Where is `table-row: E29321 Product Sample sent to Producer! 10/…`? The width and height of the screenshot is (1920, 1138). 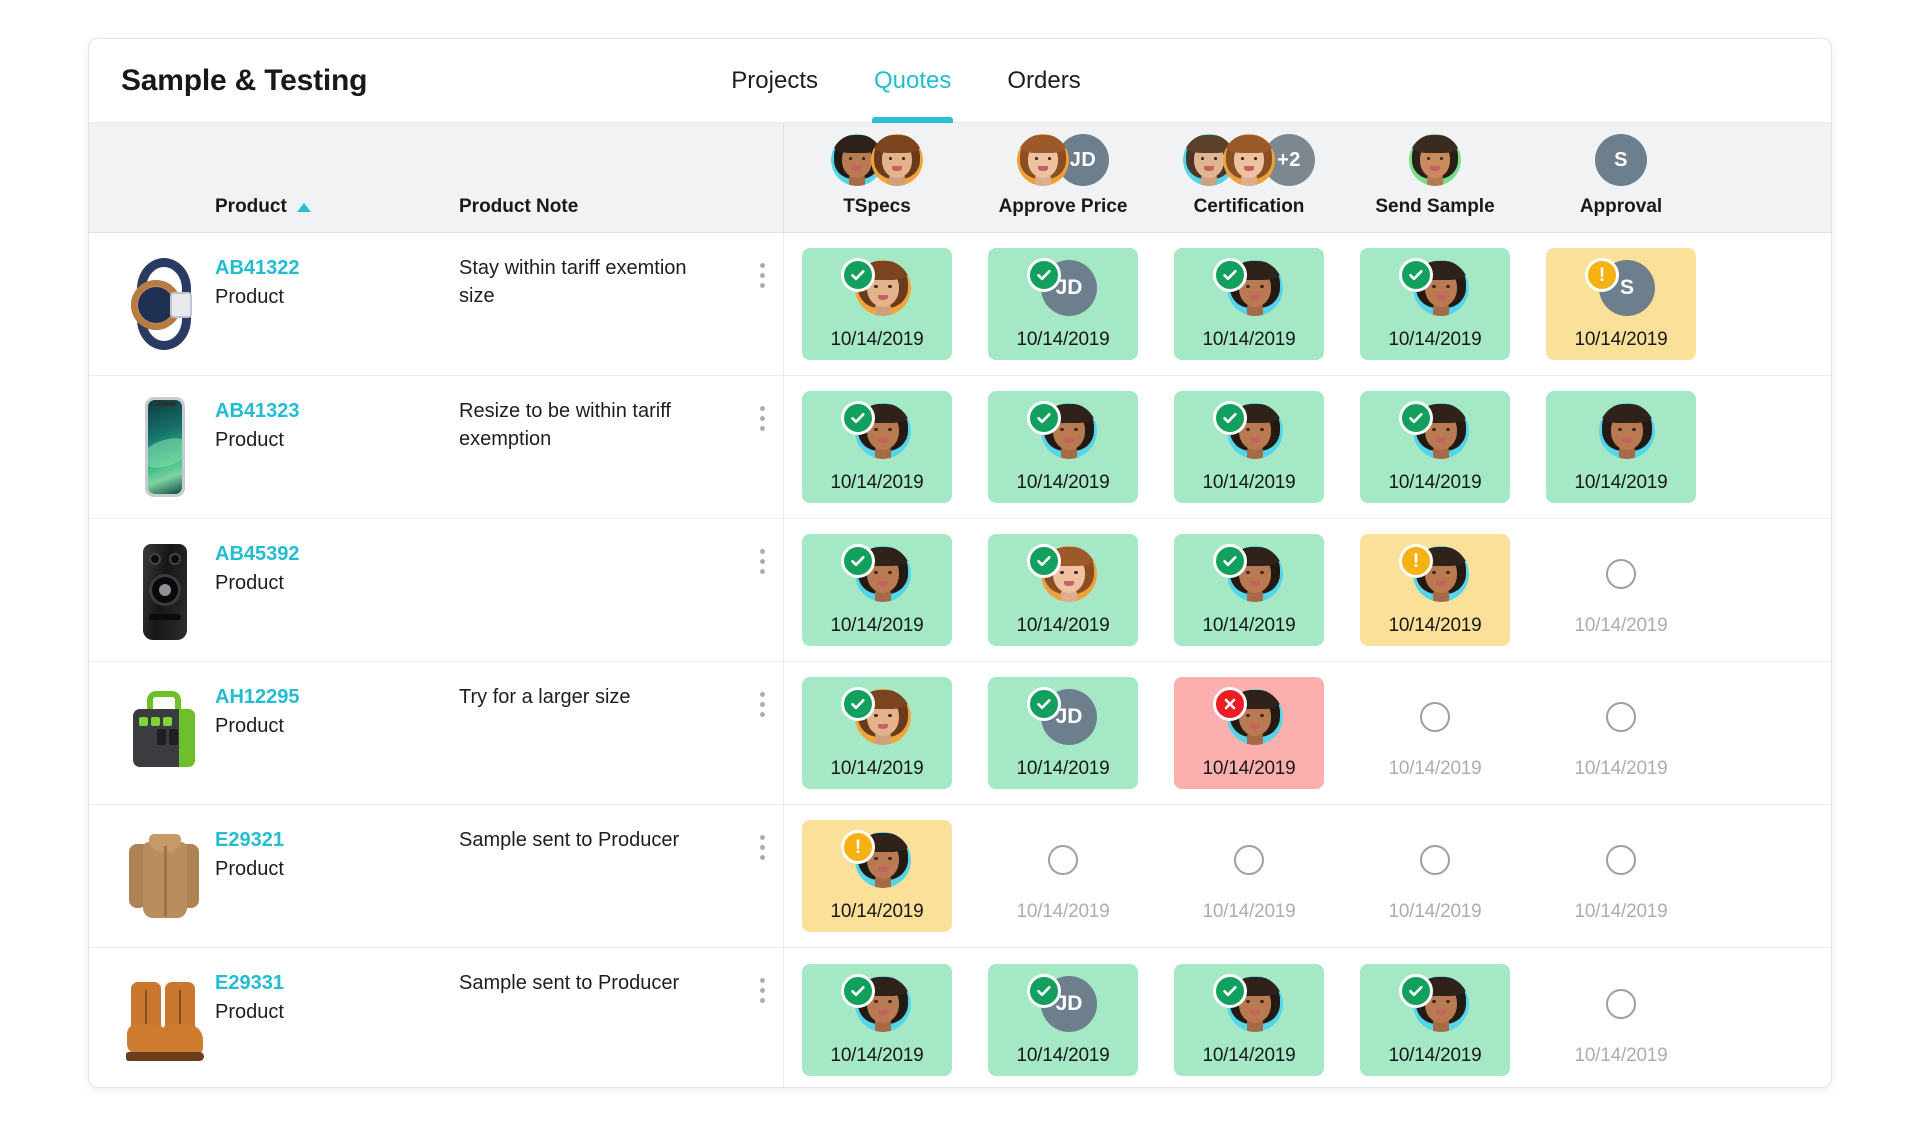
table-row: E29321 Product Sample sent to Producer! 10/… is located at coordinates (960, 876).